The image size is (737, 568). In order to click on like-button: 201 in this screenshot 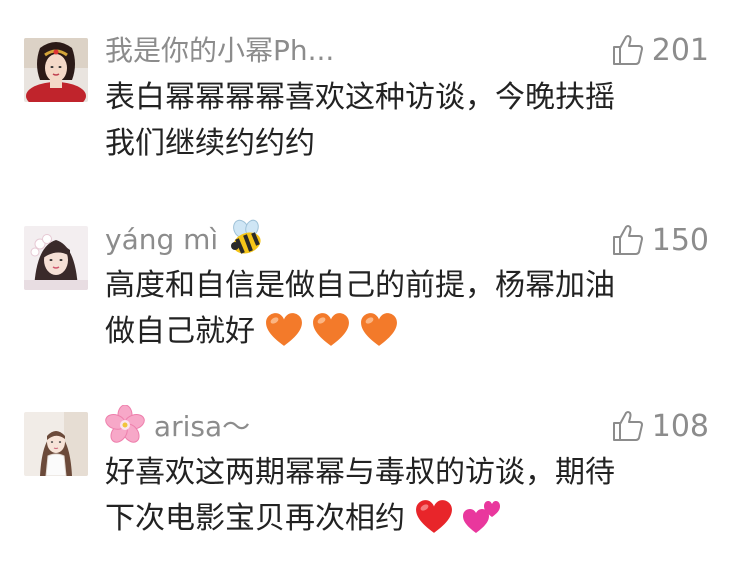, I will do `click(660, 50)`.